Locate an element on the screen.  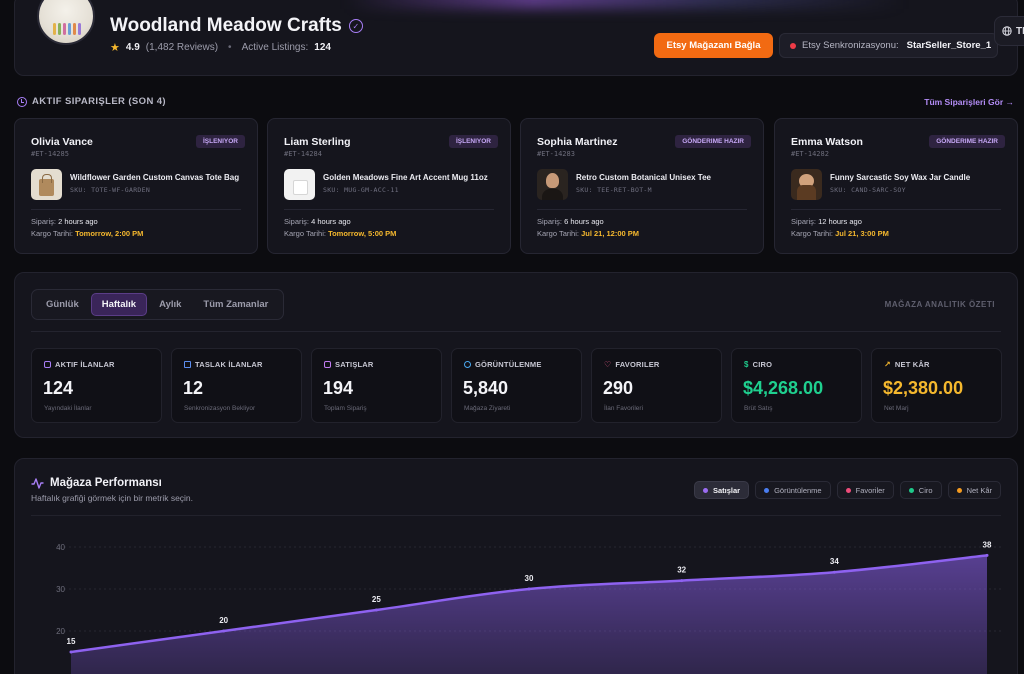
stat-label-row: GÖRÜNTÜLENME is located at coordinates (503, 364).